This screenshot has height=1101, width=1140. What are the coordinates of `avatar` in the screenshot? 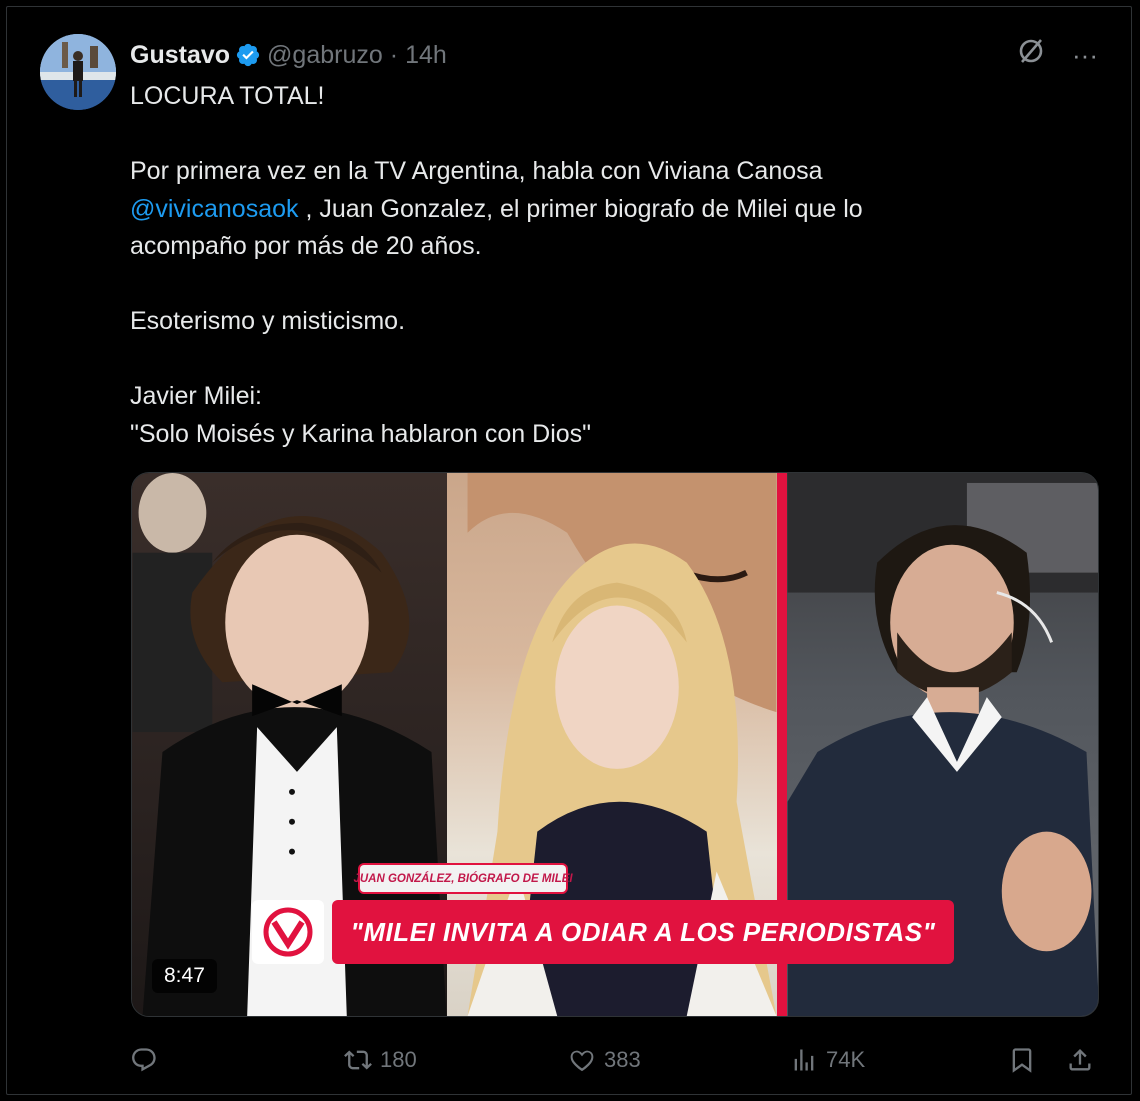 It's located at (78, 72).